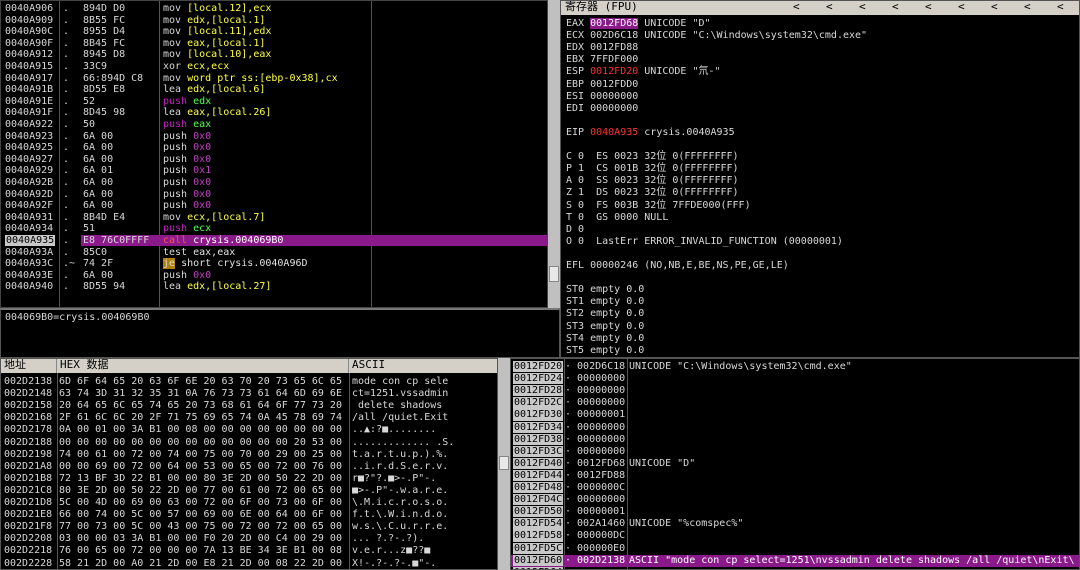  What do you see at coordinates (658, 205) in the screenshot?
I see `register-line: S 0 FS 003B 32位 7FFDE000(FFF)` at bounding box center [658, 205].